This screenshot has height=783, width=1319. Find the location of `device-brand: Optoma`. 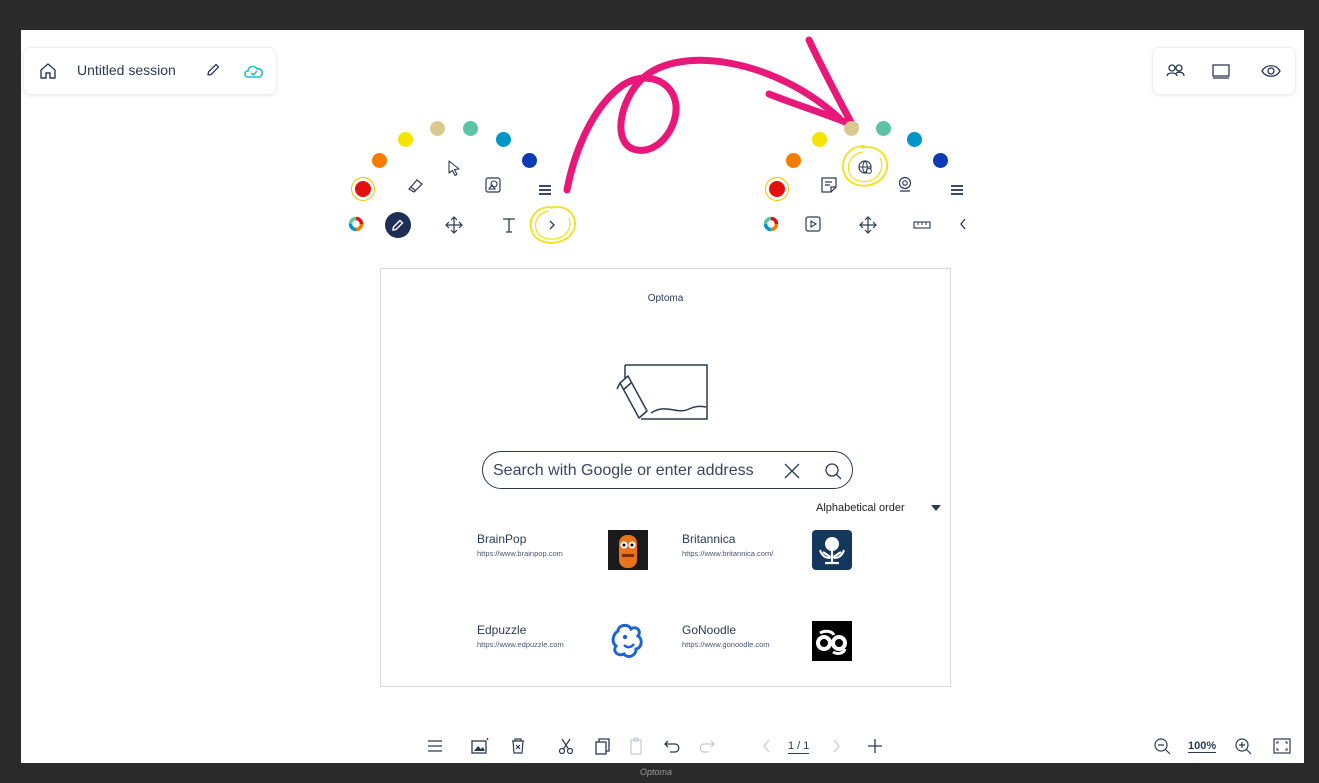

device-brand: Optoma is located at coordinates (656, 772).